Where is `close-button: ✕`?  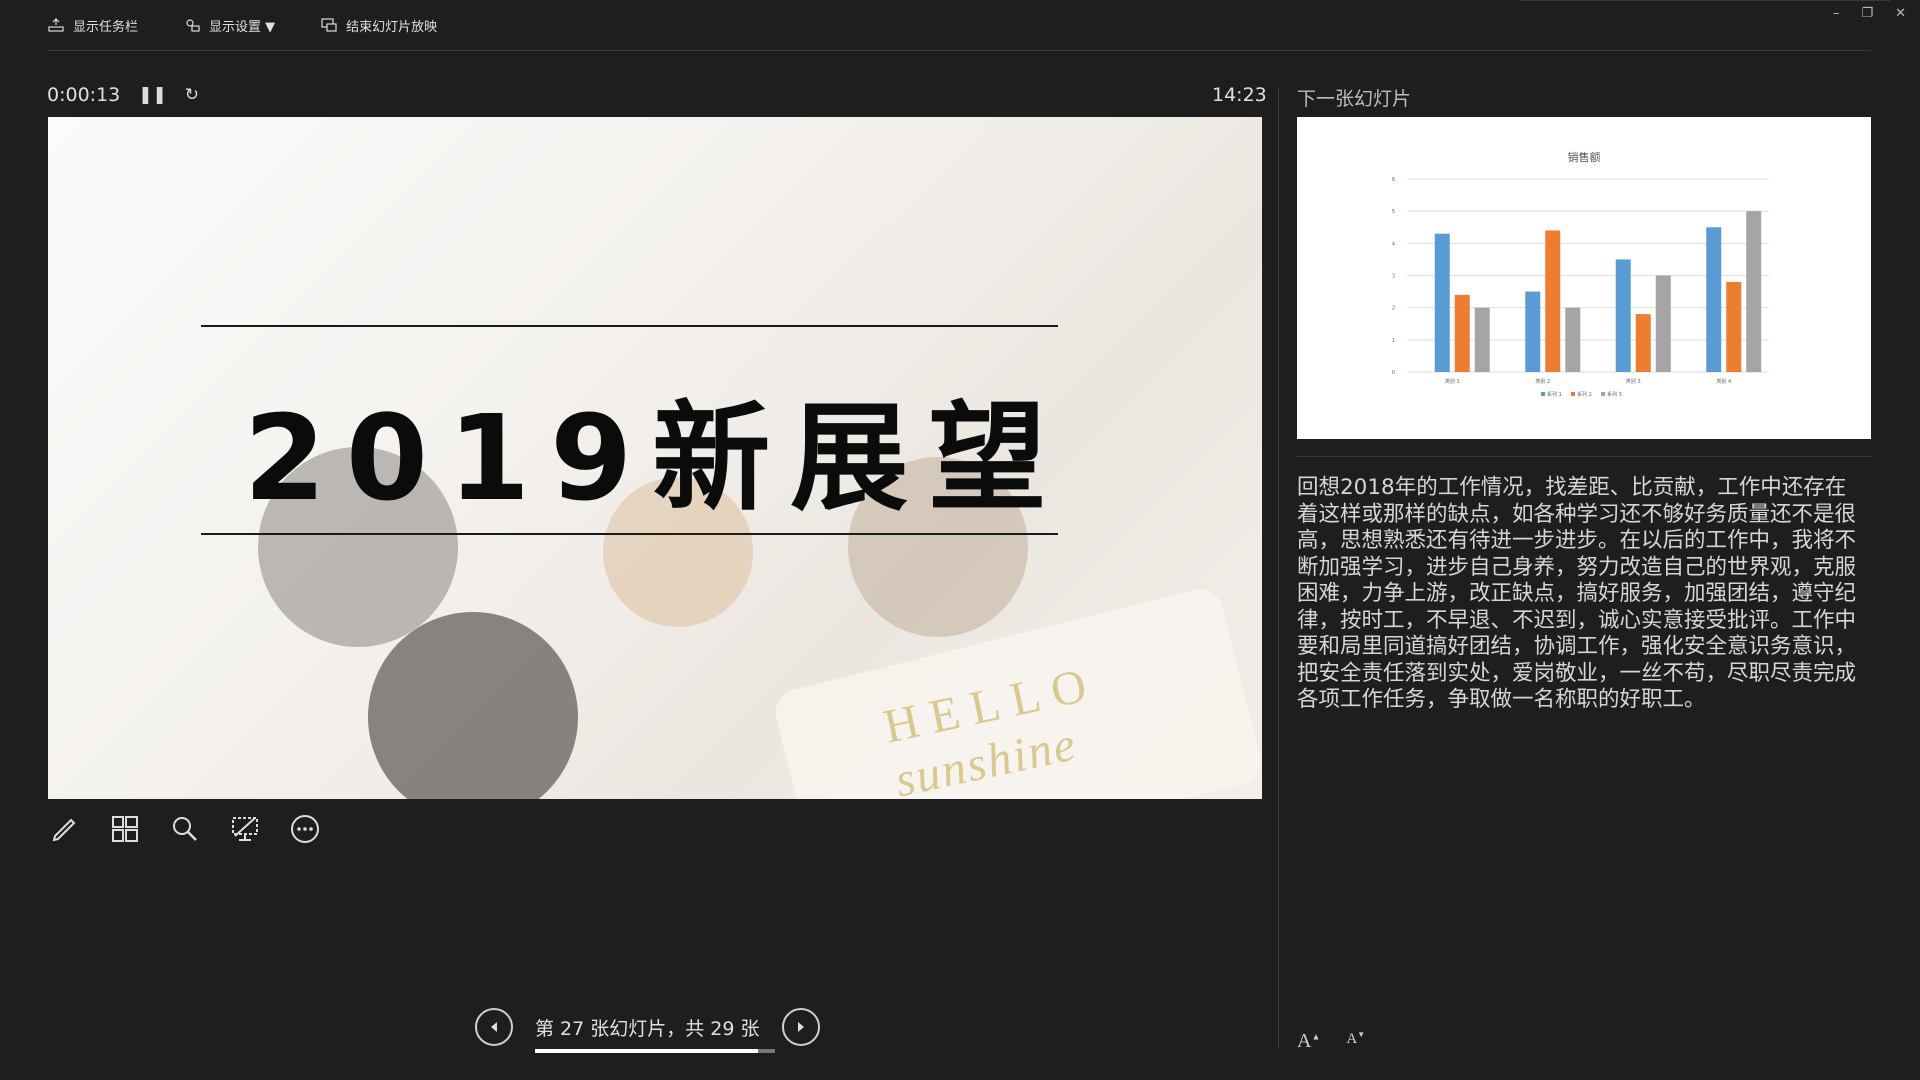
close-button: ✕ is located at coordinates (1900, 13).